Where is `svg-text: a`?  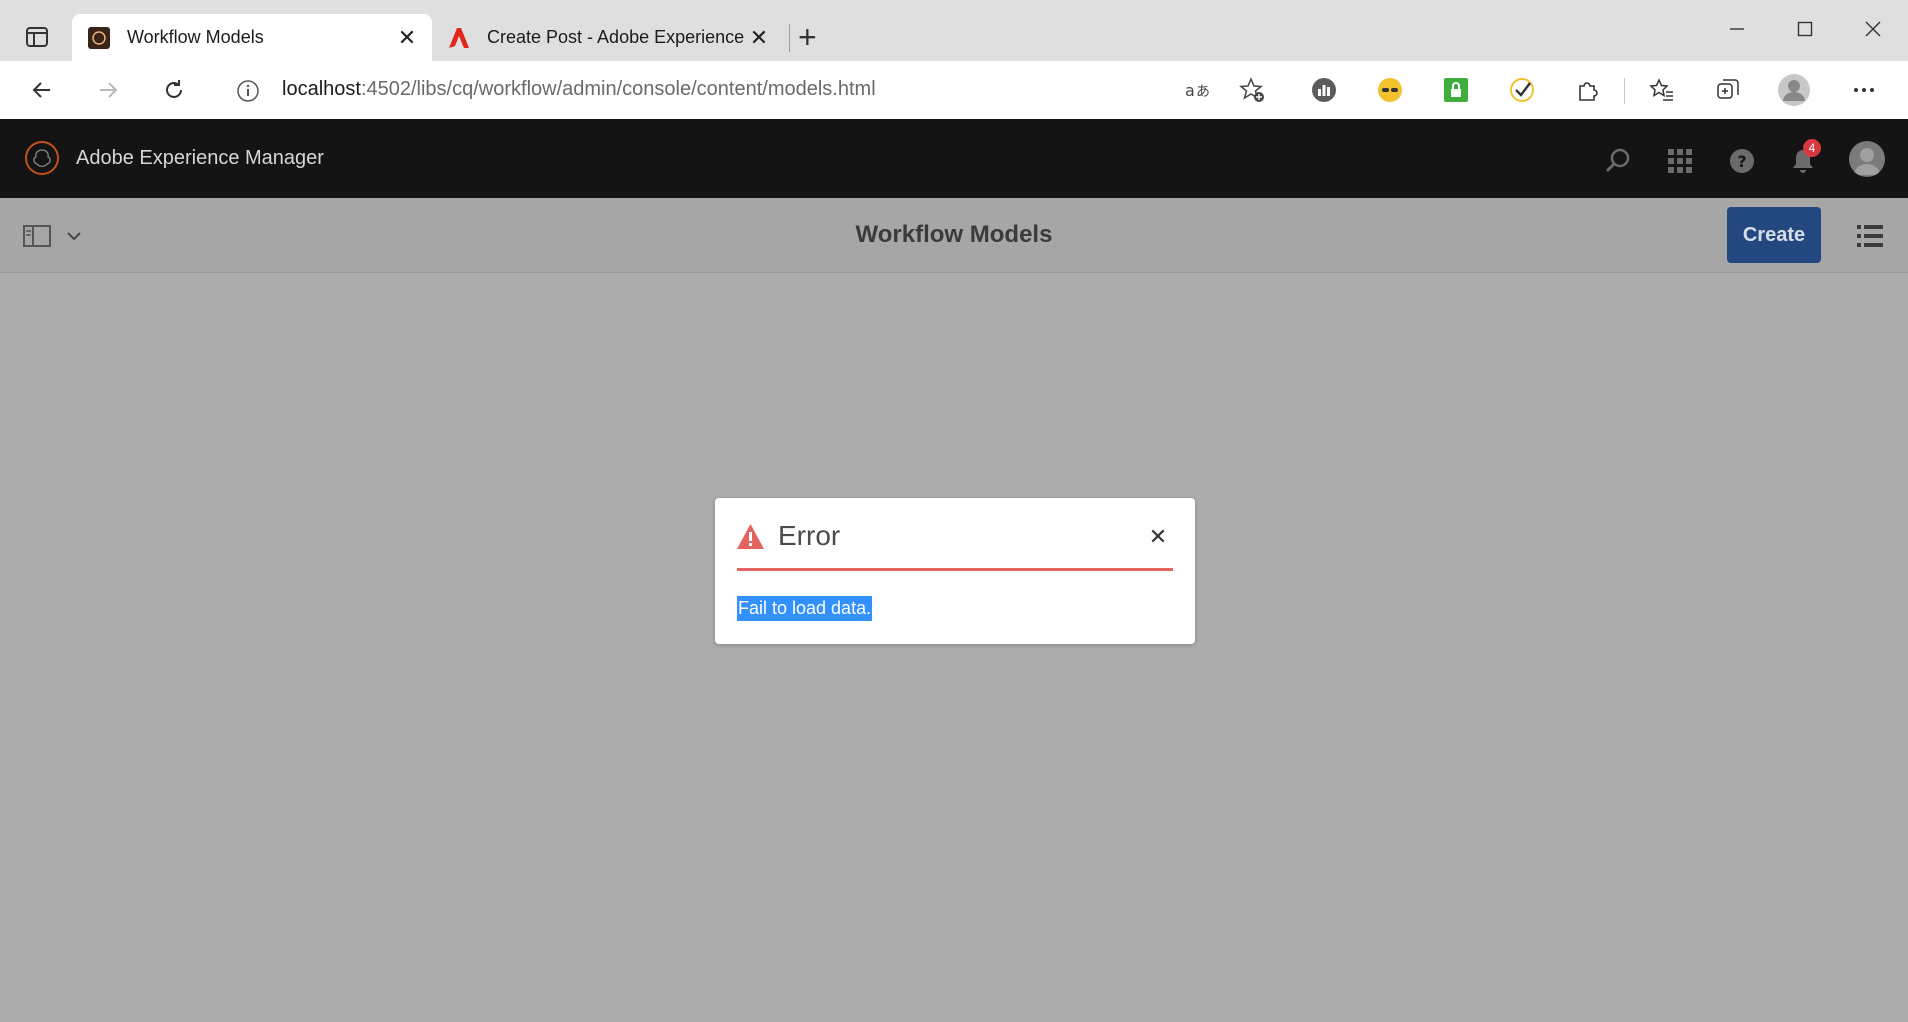 svg-text: a is located at coordinates (1190, 90).